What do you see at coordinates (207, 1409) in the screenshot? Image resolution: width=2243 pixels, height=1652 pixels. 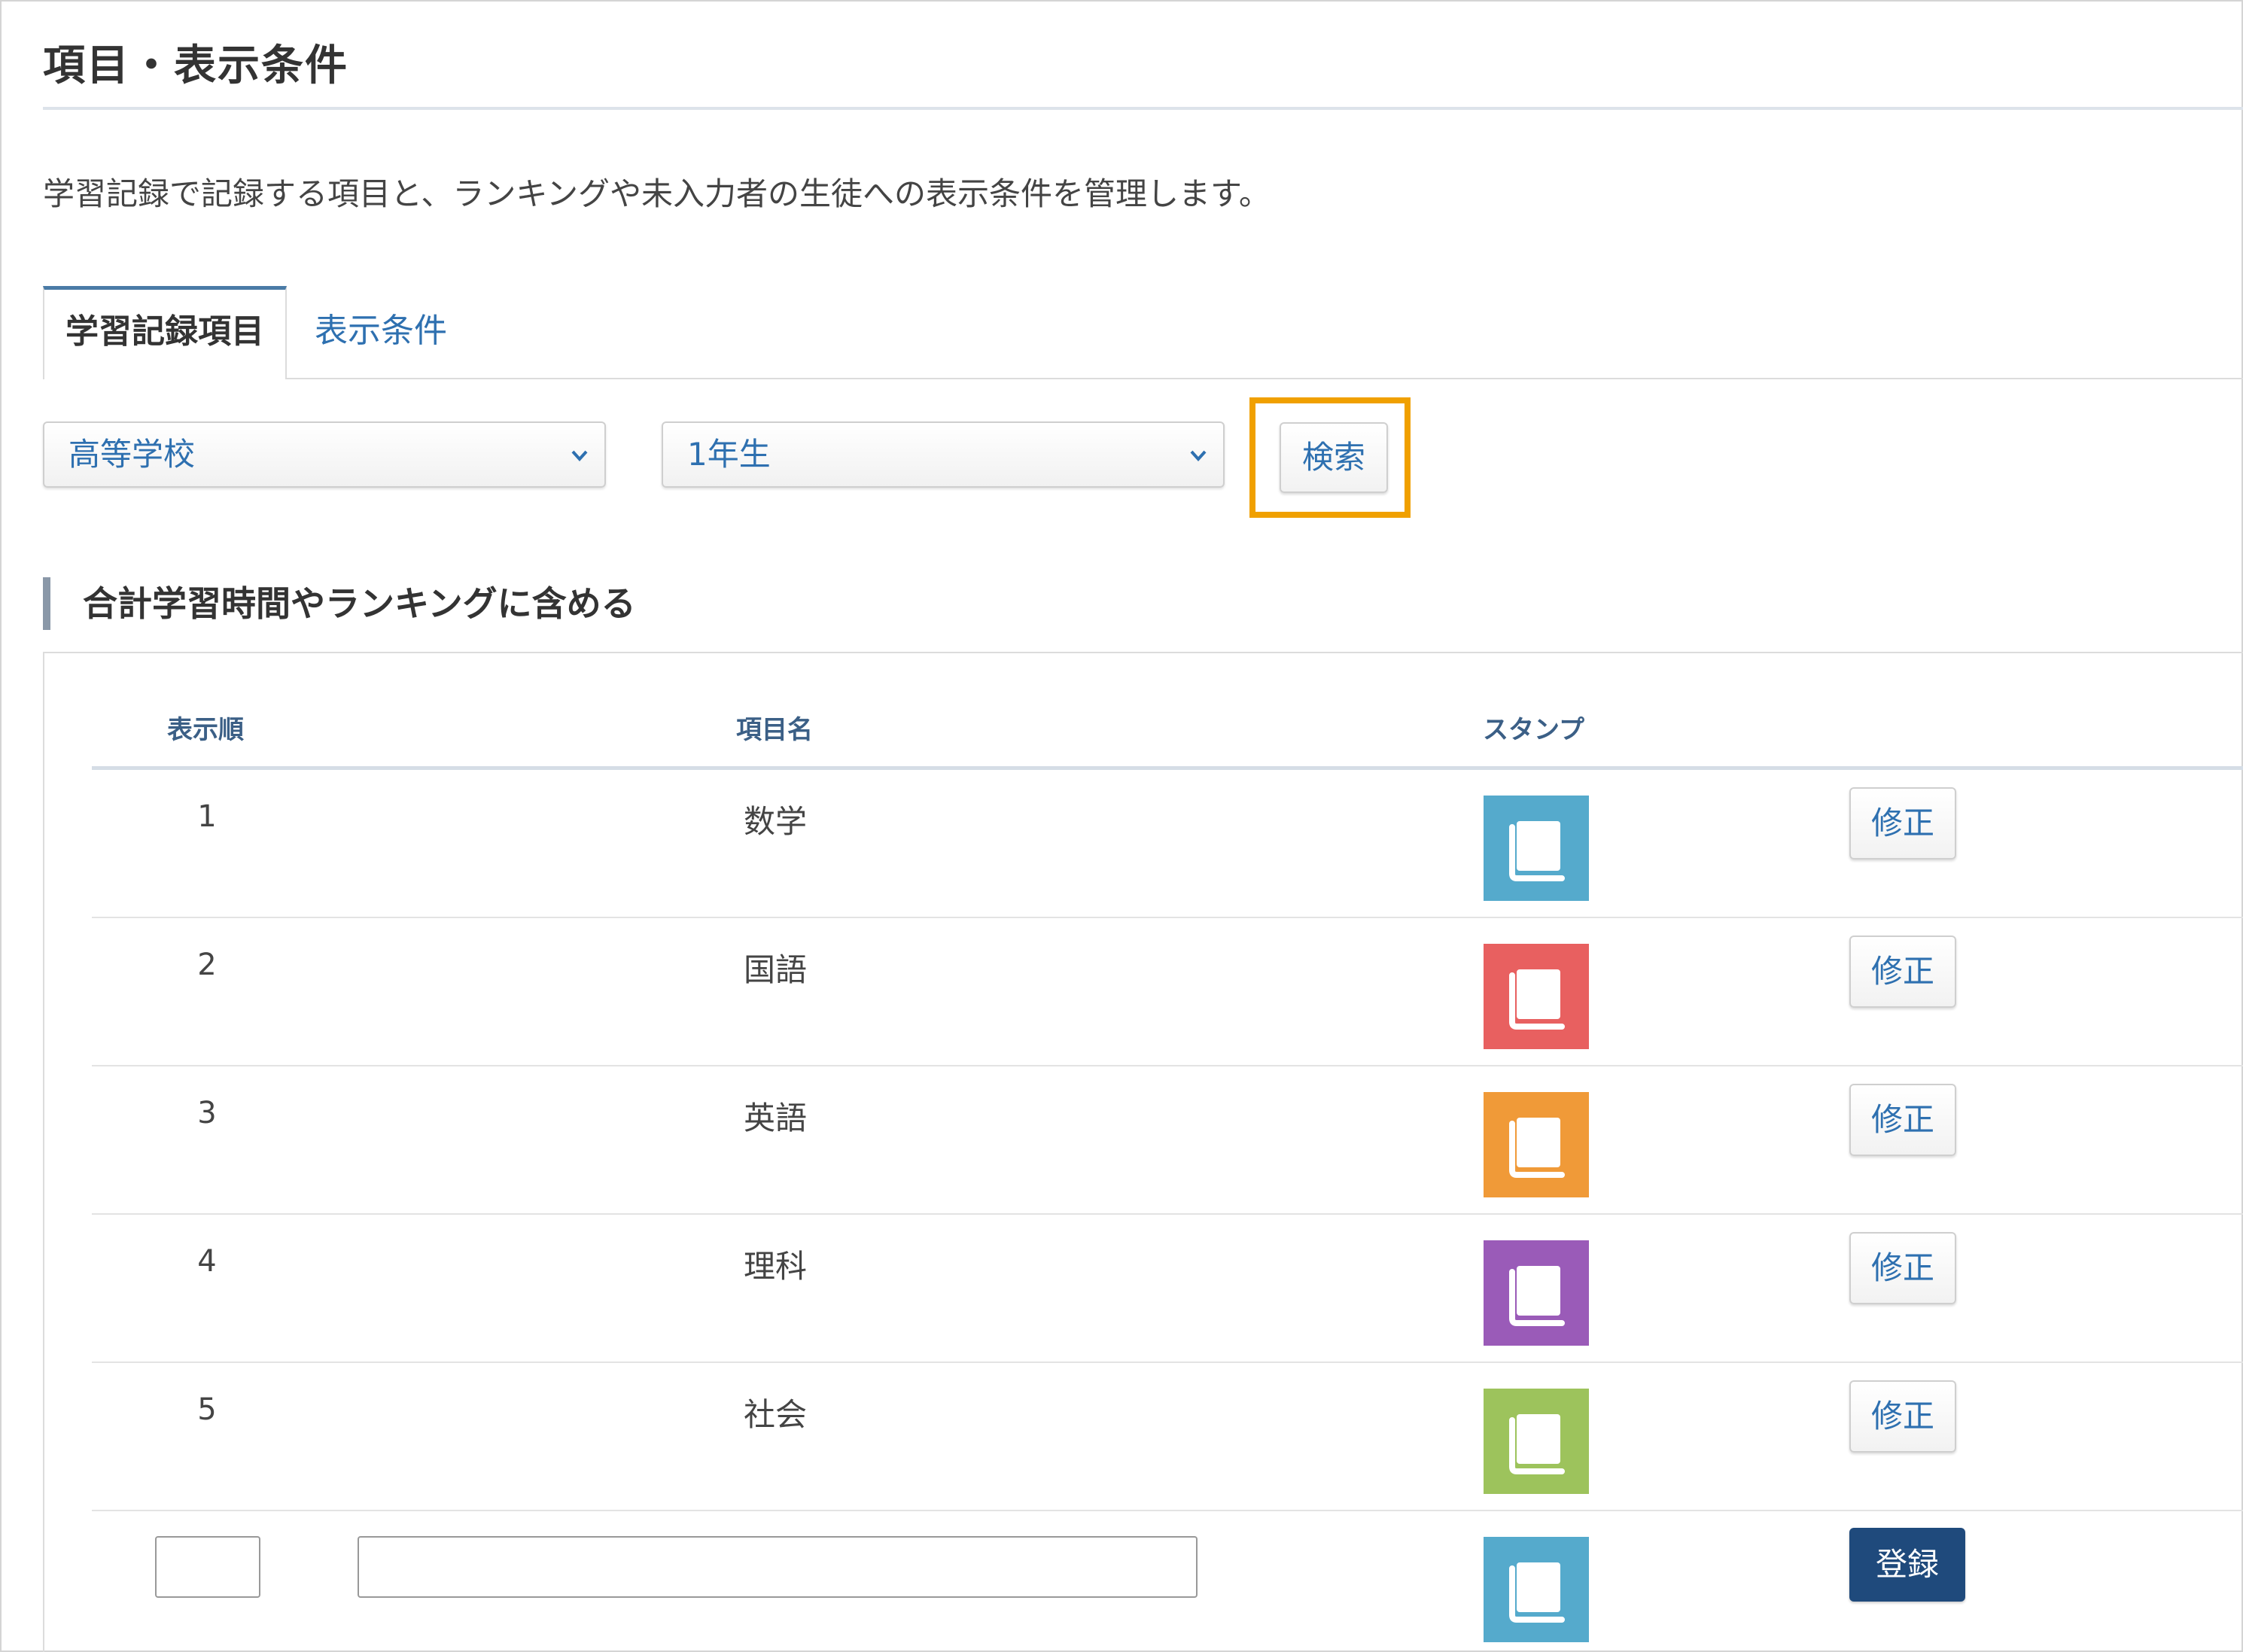 I see `row-order: 5` at bounding box center [207, 1409].